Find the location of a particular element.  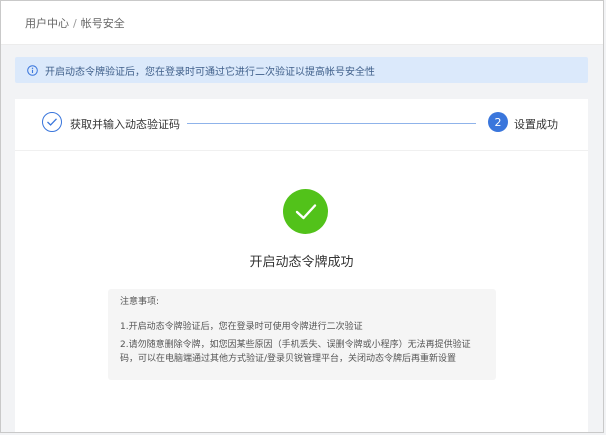

info-notice: 开启动态令牌验证后，您在登录时可通过它进行二次验证以提高帐号安全性 is located at coordinates (301, 70).